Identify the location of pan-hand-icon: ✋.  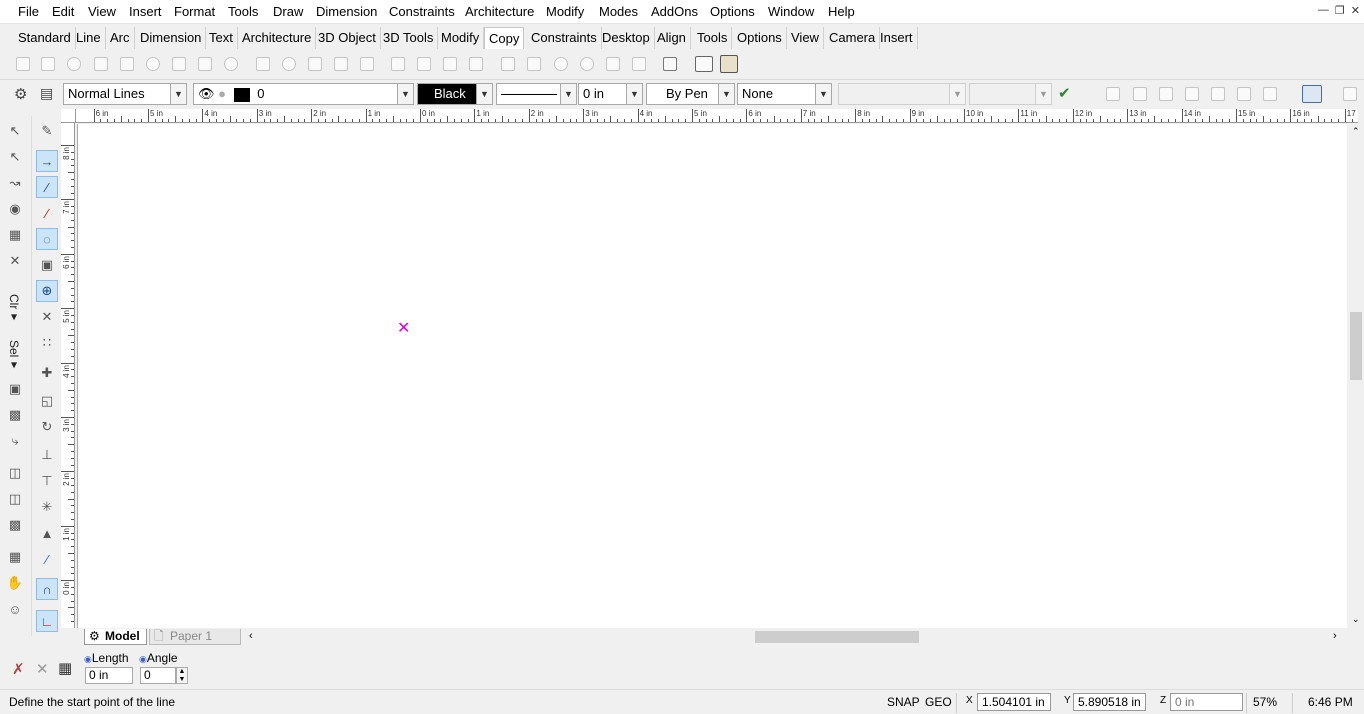
(15, 583).